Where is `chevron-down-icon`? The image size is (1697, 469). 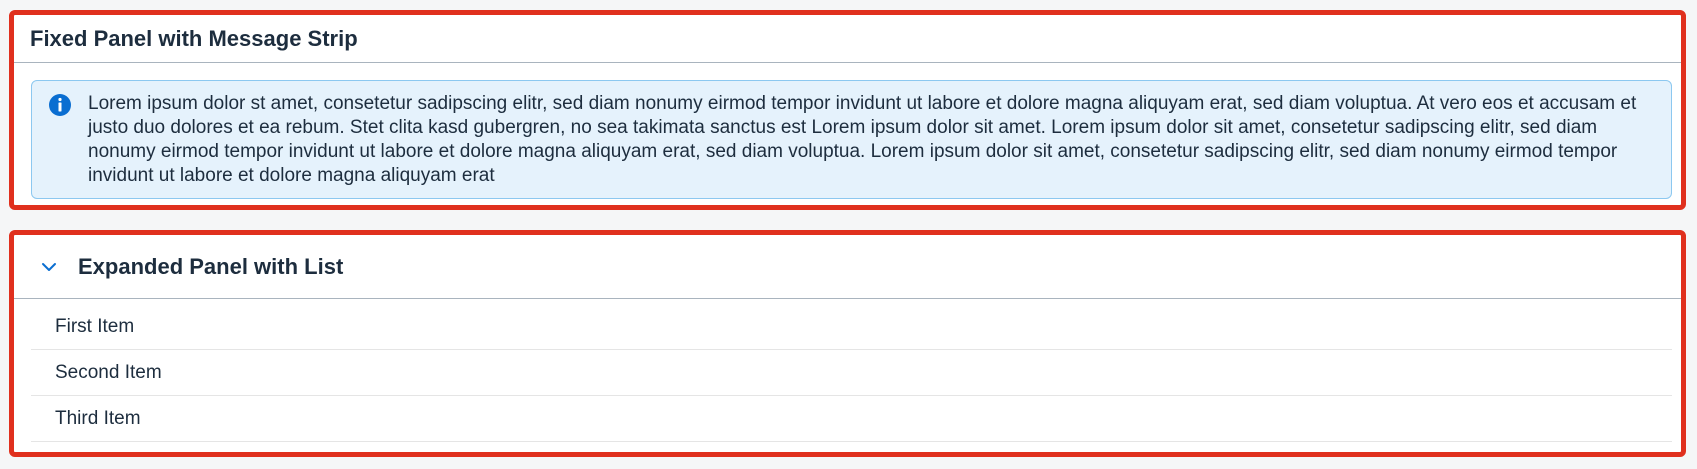
chevron-down-icon is located at coordinates (49, 267).